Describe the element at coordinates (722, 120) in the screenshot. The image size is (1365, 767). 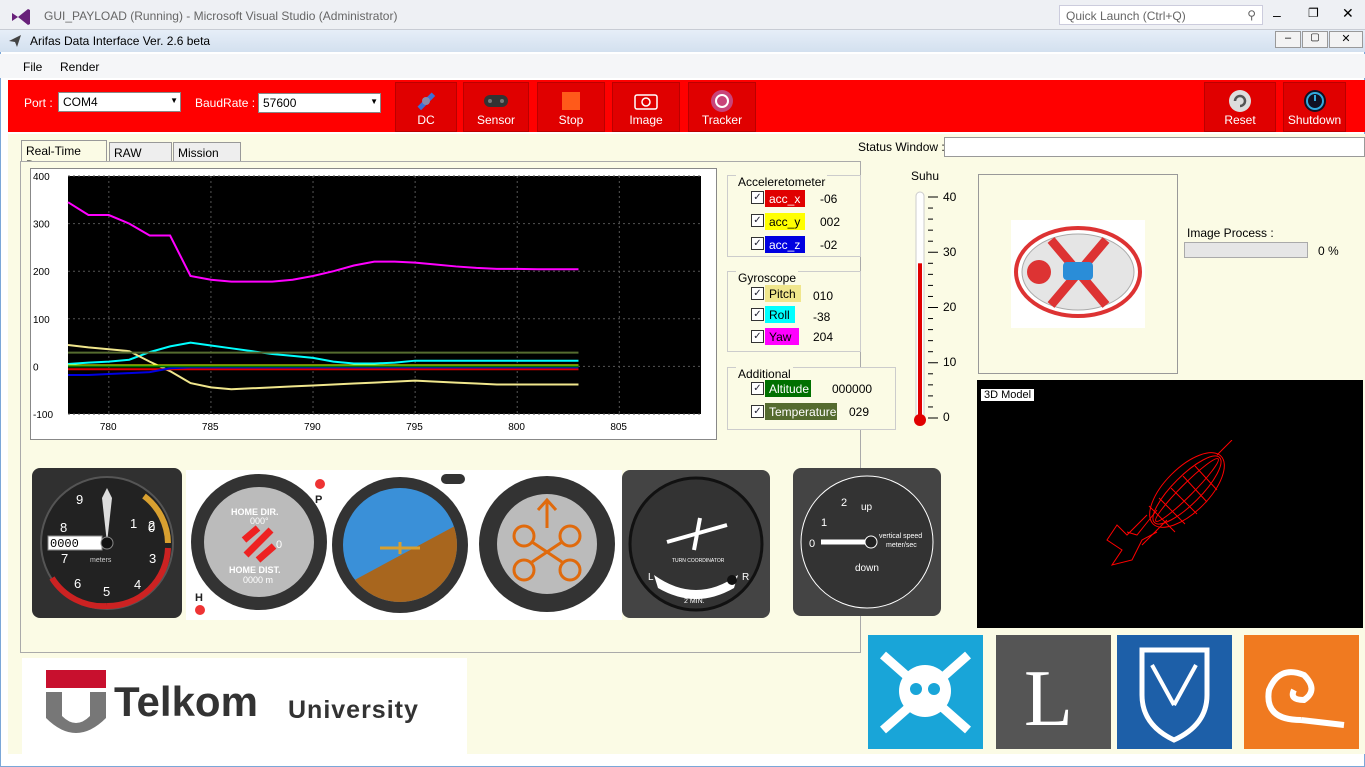
I see `tracker-label: Tracker` at that location.